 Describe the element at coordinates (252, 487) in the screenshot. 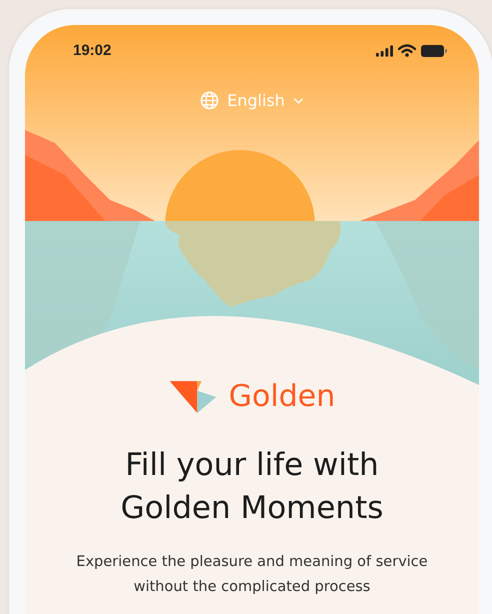

I see `headline: Fill your life with Golden Moments` at that location.